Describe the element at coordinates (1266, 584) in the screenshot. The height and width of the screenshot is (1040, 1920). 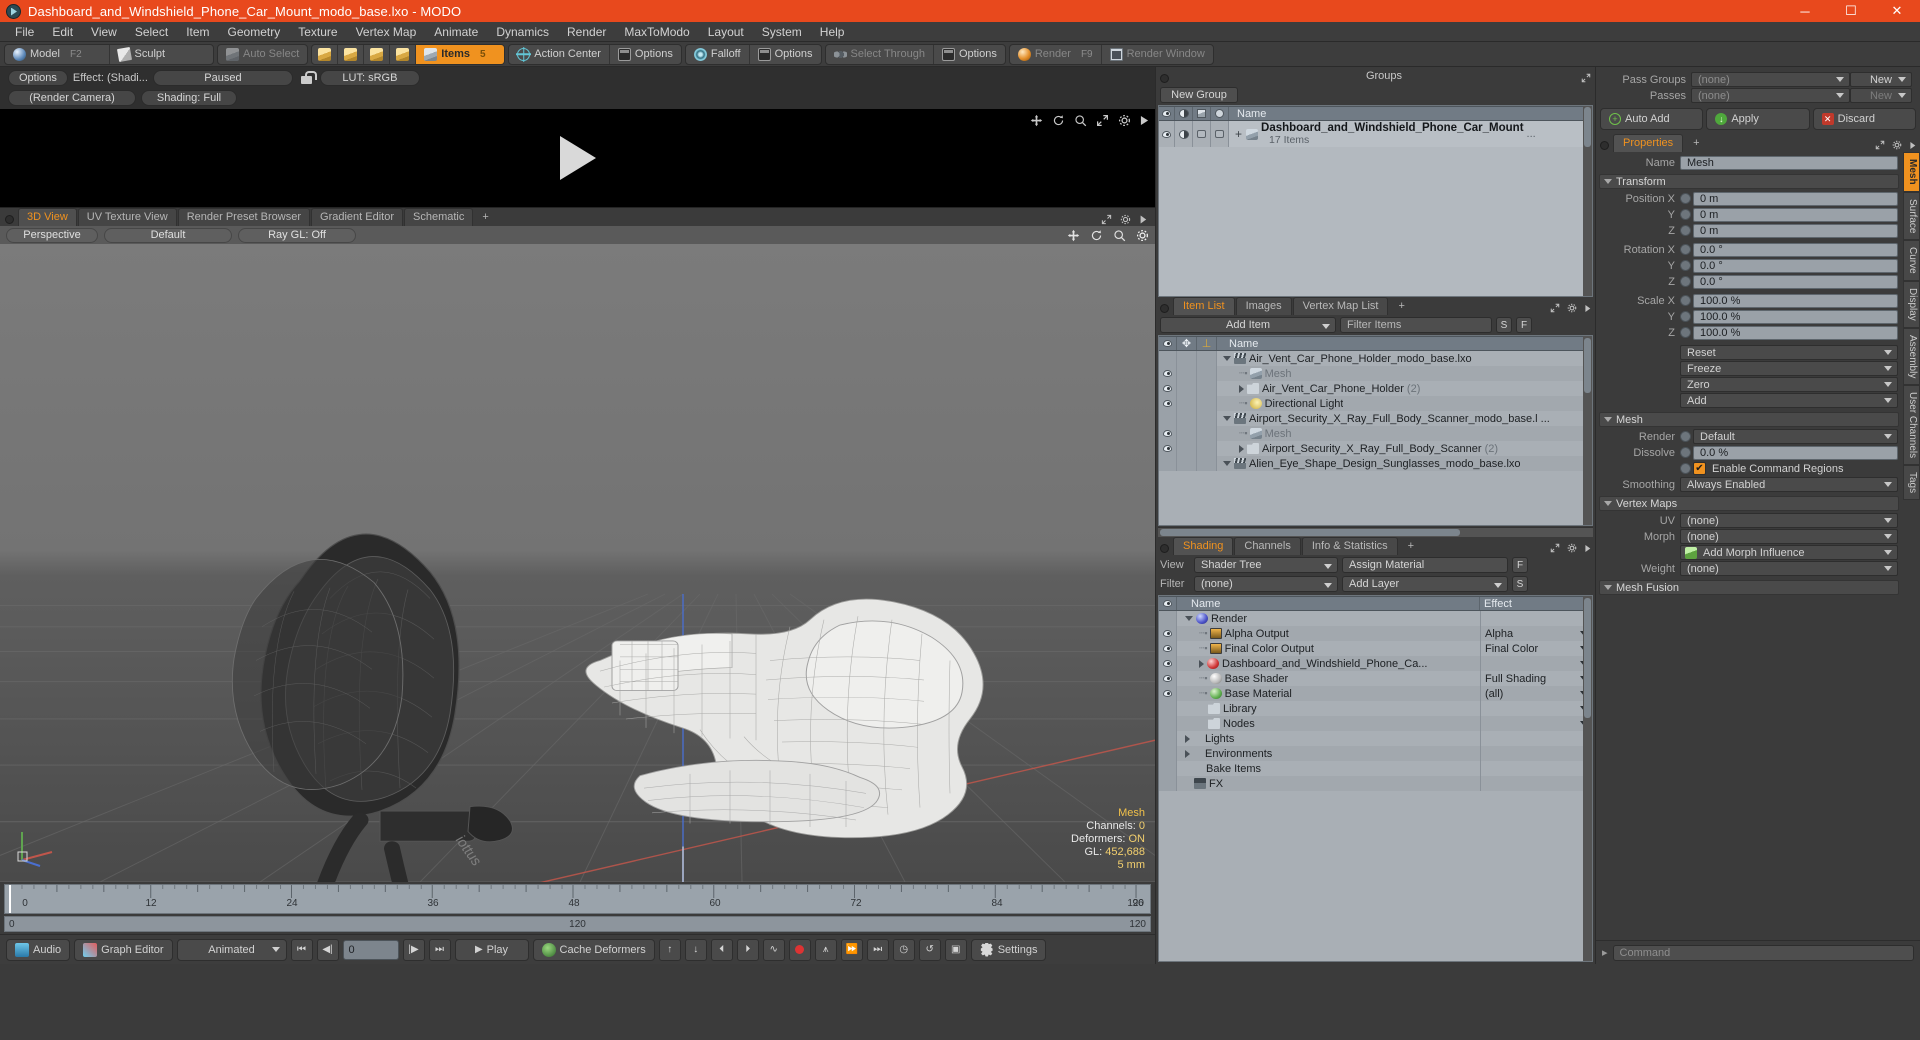
I see `shading-filter-select: (none)` at that location.